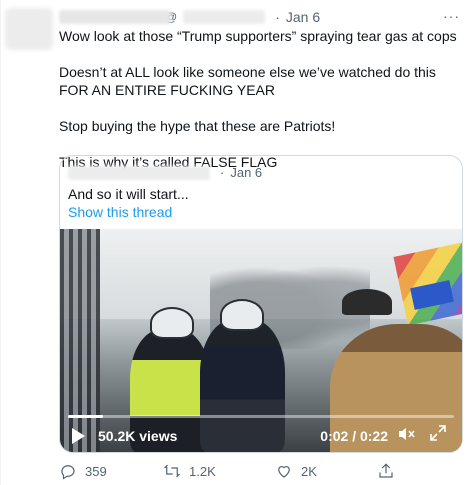 Image resolution: width=474 pixels, height=485 pixels. What do you see at coordinates (83, 471) in the screenshot?
I see `reply-button: 359` at bounding box center [83, 471].